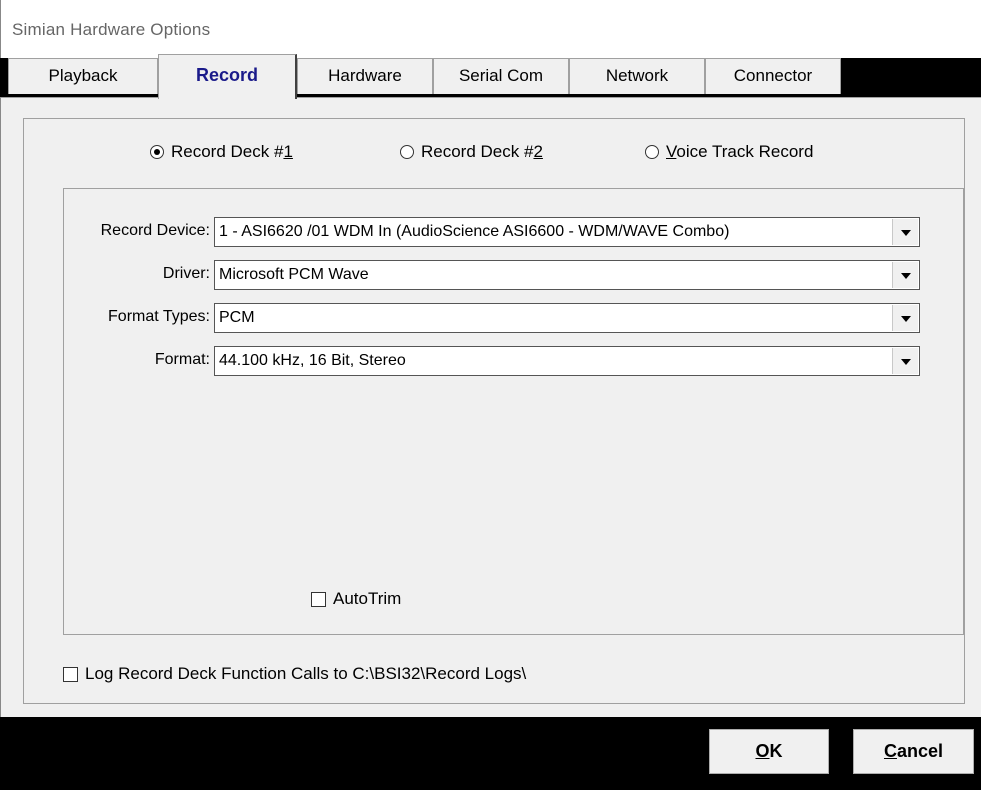 Image resolution: width=981 pixels, height=790 pixels. Describe the element at coordinates (294, 274) in the screenshot. I see `driver-value: Microsoft PCM Wave` at that location.